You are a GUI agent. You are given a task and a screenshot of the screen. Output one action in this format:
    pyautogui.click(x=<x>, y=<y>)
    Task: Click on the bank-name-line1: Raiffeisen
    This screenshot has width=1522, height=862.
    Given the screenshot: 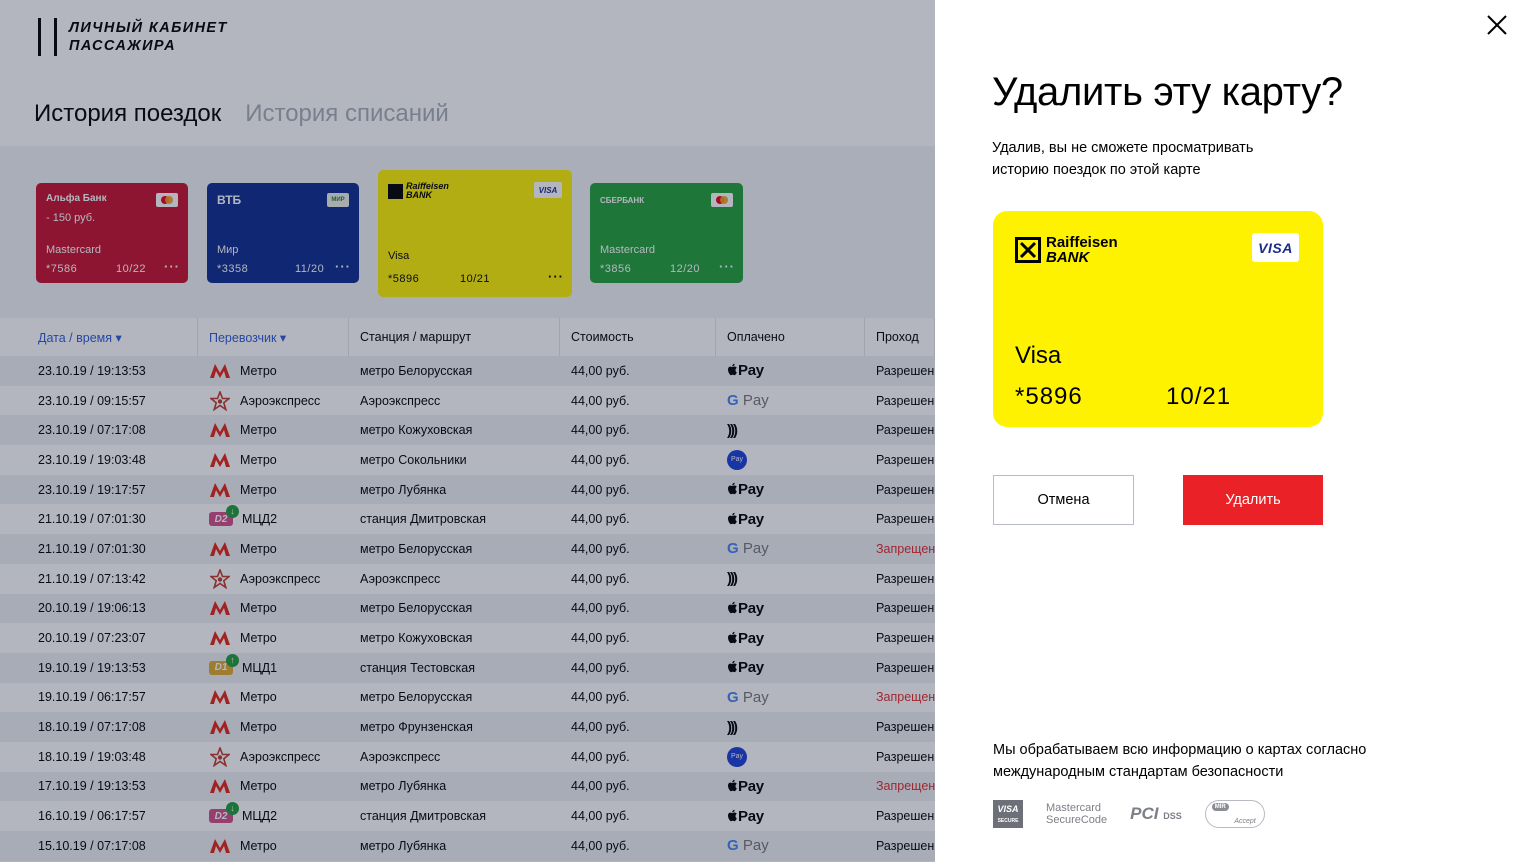 What is the action you would take?
    pyautogui.click(x=1082, y=242)
    